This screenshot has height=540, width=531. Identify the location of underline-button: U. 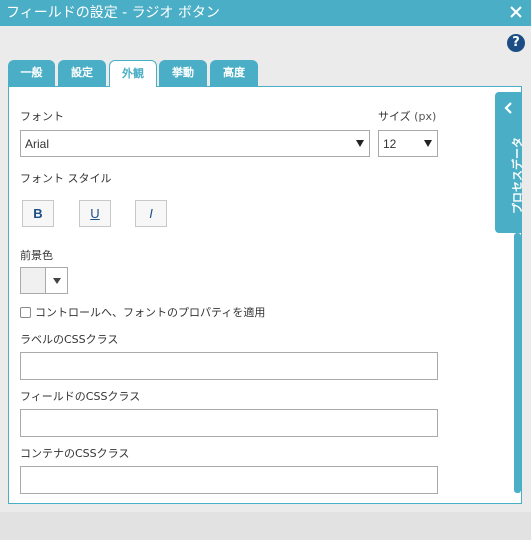
(95, 213).